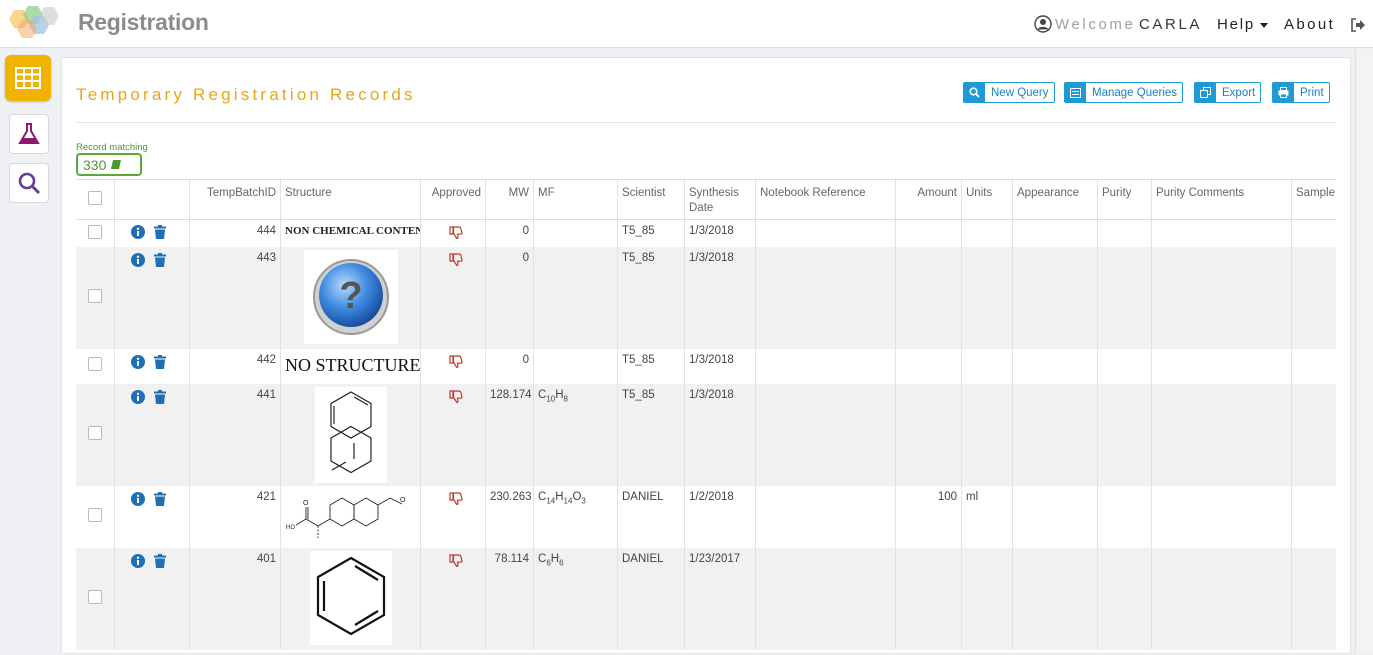 The image size is (1373, 655). I want to click on table-row: 443 ? 0 T5_85 1/3/2018, so click(706, 298).